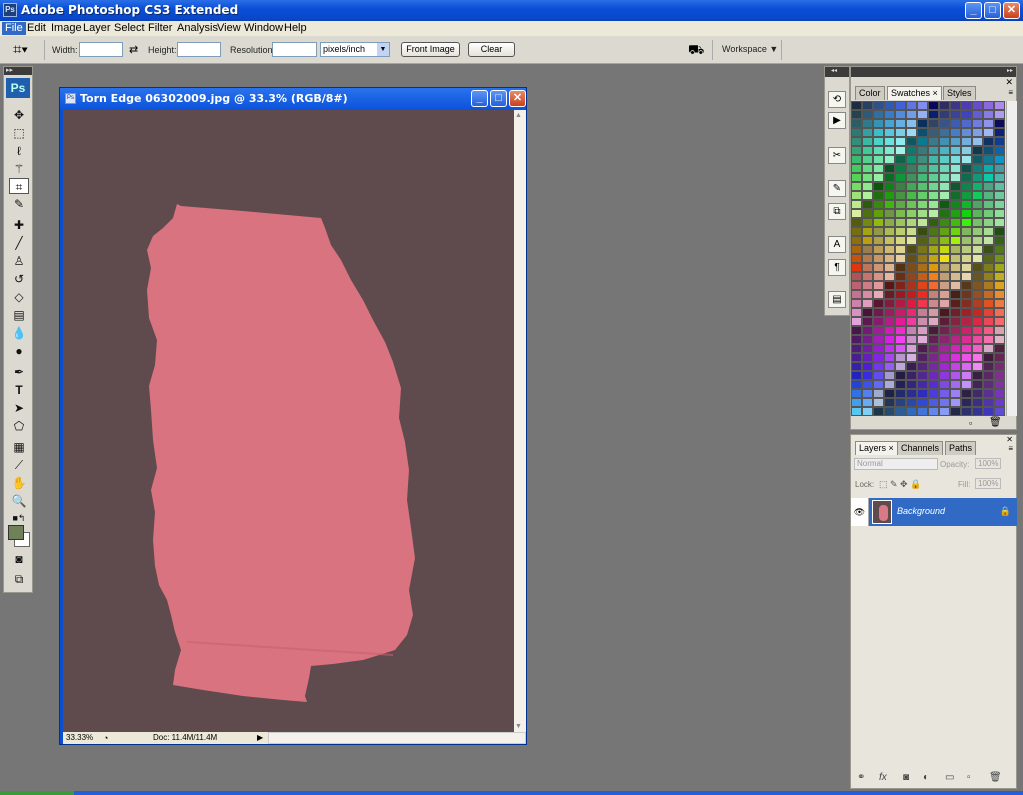  Describe the element at coordinates (19, 390) in the screenshot. I see `type-icon: T` at that location.